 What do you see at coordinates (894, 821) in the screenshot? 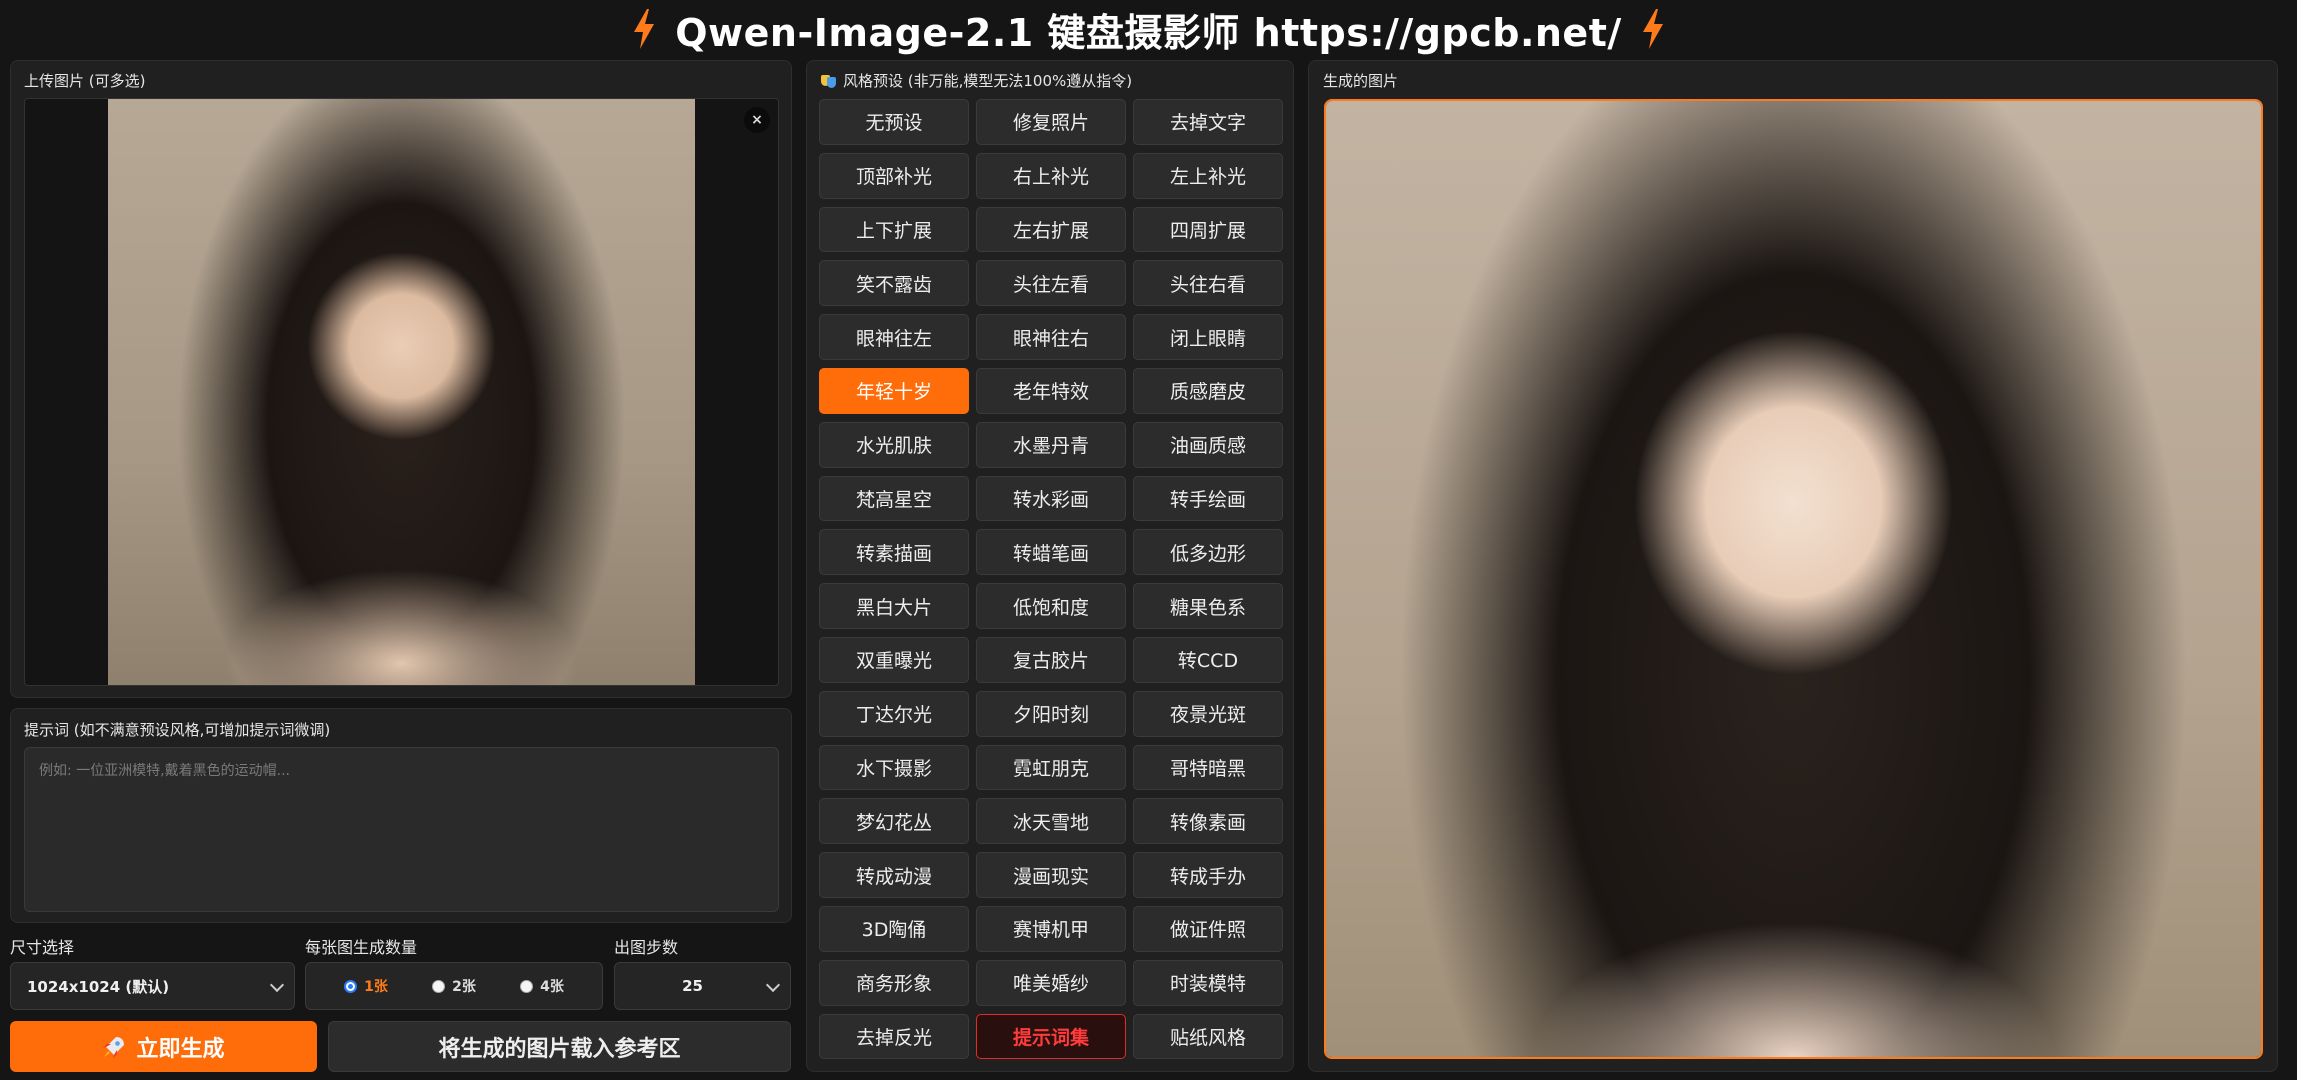
I see `preset-button: 梦幻花丛` at bounding box center [894, 821].